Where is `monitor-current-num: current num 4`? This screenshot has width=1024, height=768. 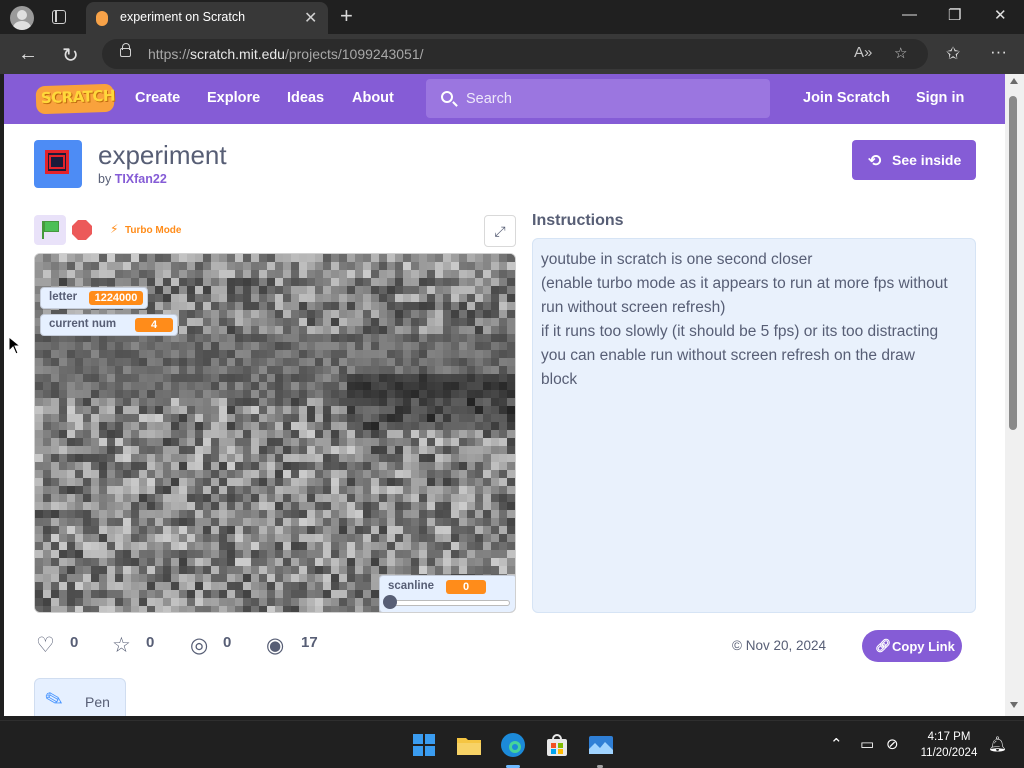
monitor-current-num: current num 4 is located at coordinates (109, 325).